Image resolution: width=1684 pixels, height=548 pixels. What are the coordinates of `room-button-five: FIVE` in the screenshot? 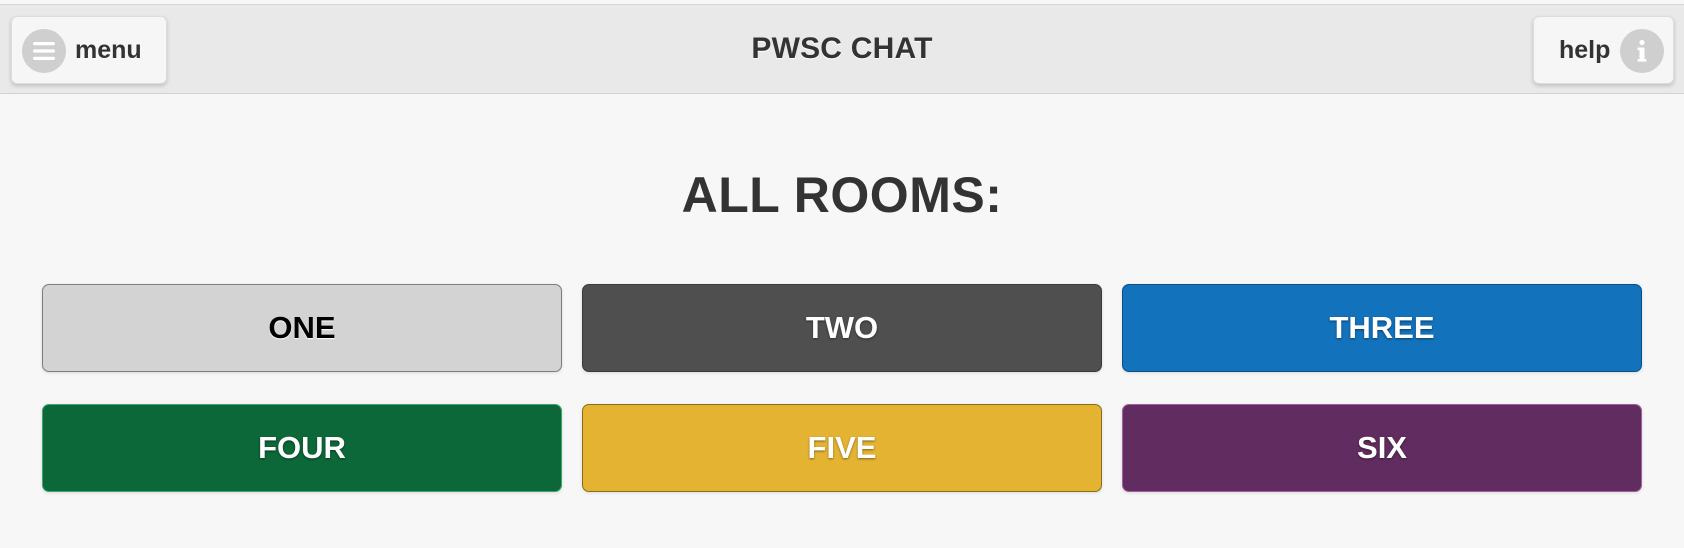 It's located at (842, 448).